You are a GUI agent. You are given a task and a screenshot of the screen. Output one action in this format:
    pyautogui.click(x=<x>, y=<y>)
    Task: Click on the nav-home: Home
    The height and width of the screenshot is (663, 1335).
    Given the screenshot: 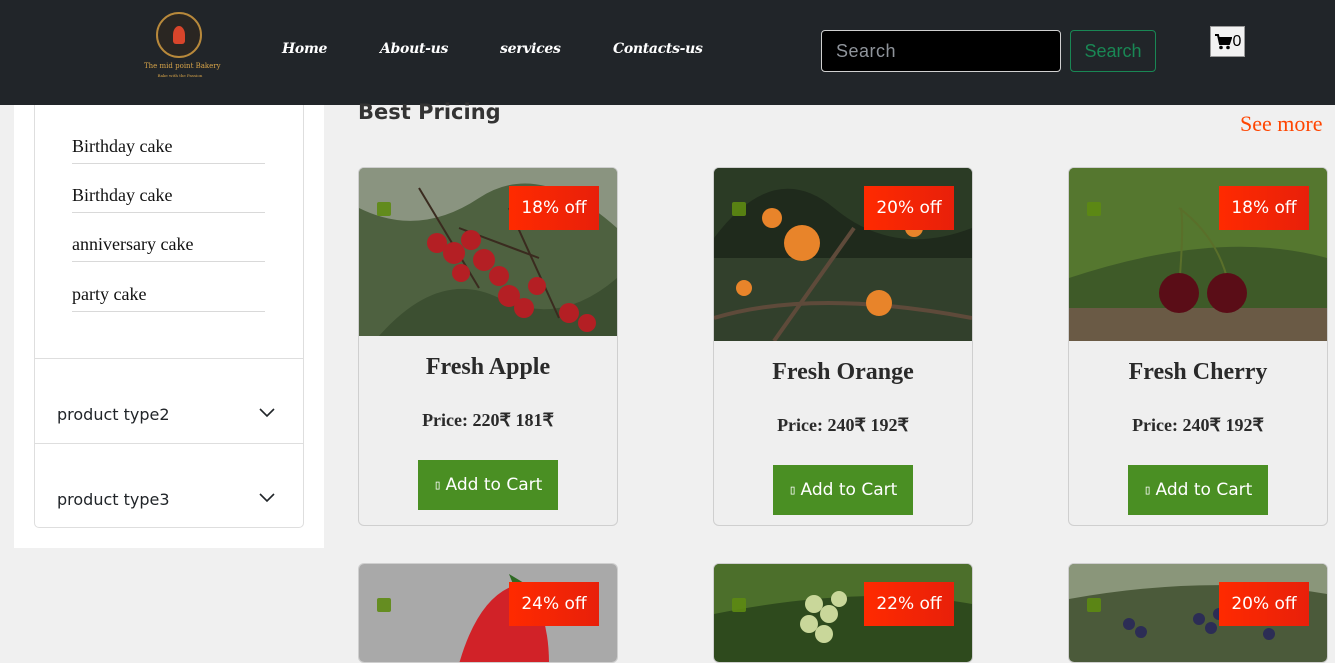 What is the action you would take?
    pyautogui.click(x=304, y=49)
    